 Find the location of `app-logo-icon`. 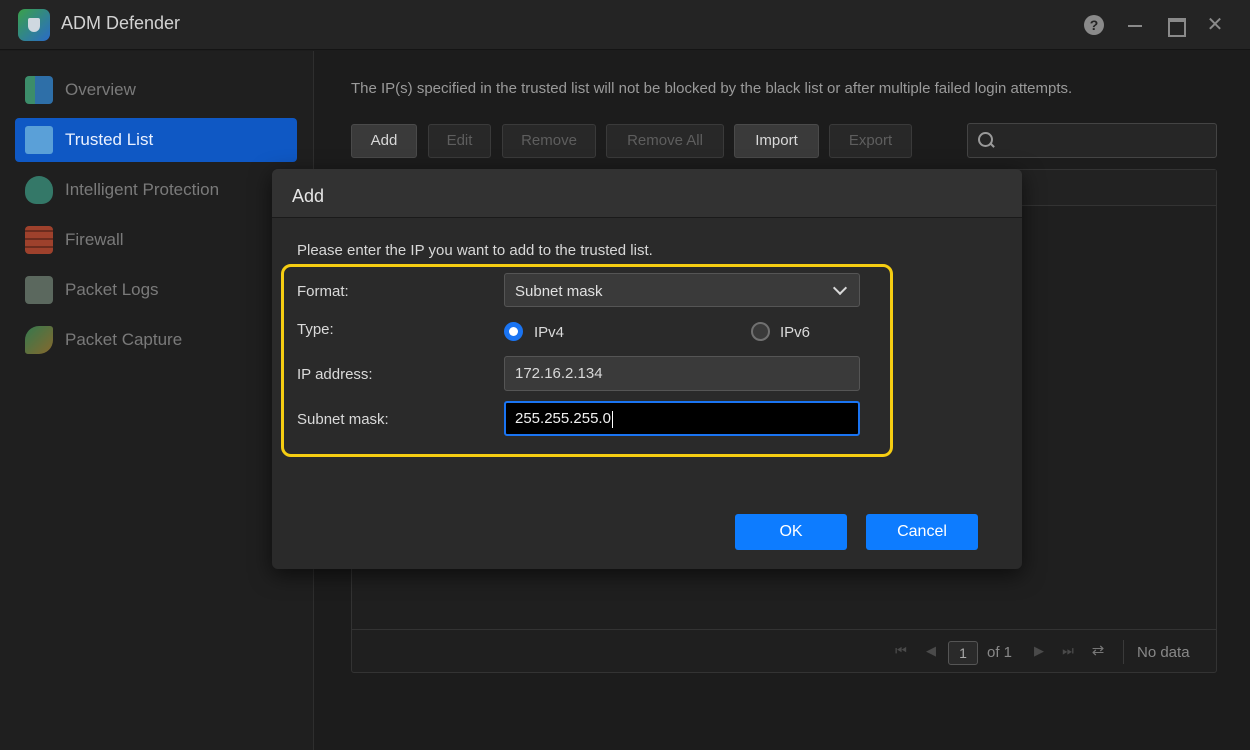

app-logo-icon is located at coordinates (34, 25).